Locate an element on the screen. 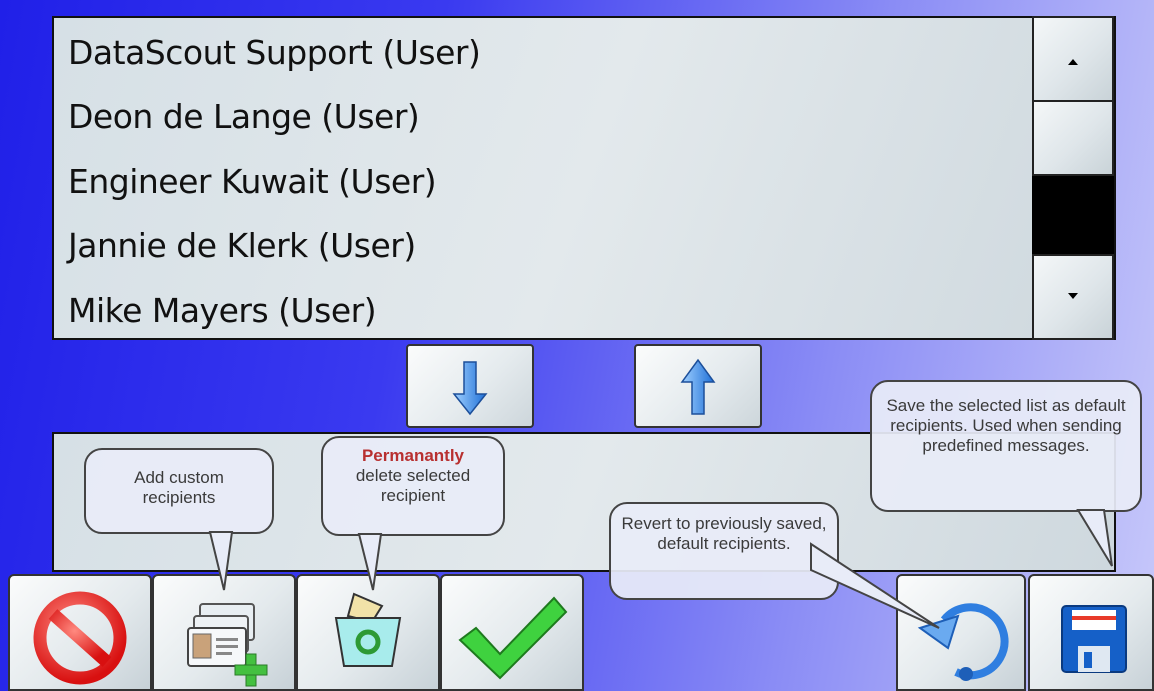  list-item: Jannie de Klerk (User) is located at coordinates (242, 246).